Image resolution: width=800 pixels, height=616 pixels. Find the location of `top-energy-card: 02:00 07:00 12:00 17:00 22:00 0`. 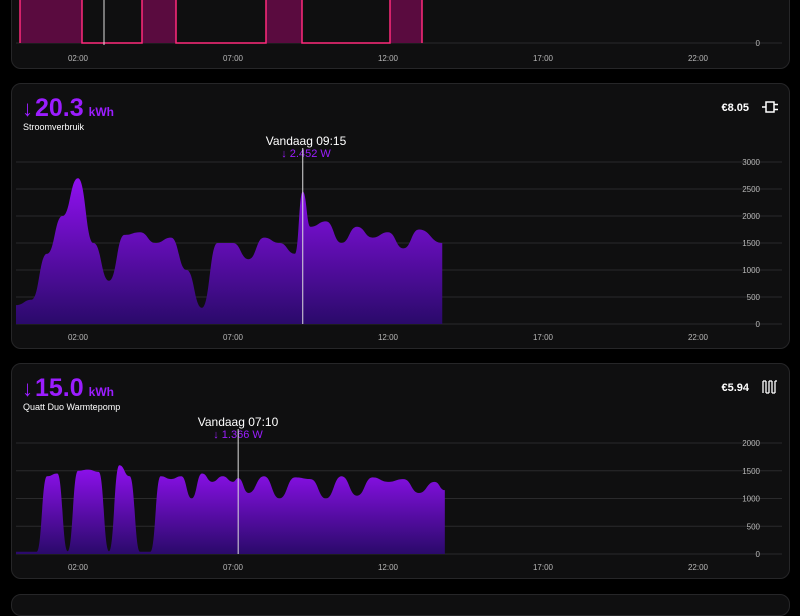

top-energy-card: 02:00 07:00 12:00 17:00 22:00 0 is located at coordinates (400, 34).